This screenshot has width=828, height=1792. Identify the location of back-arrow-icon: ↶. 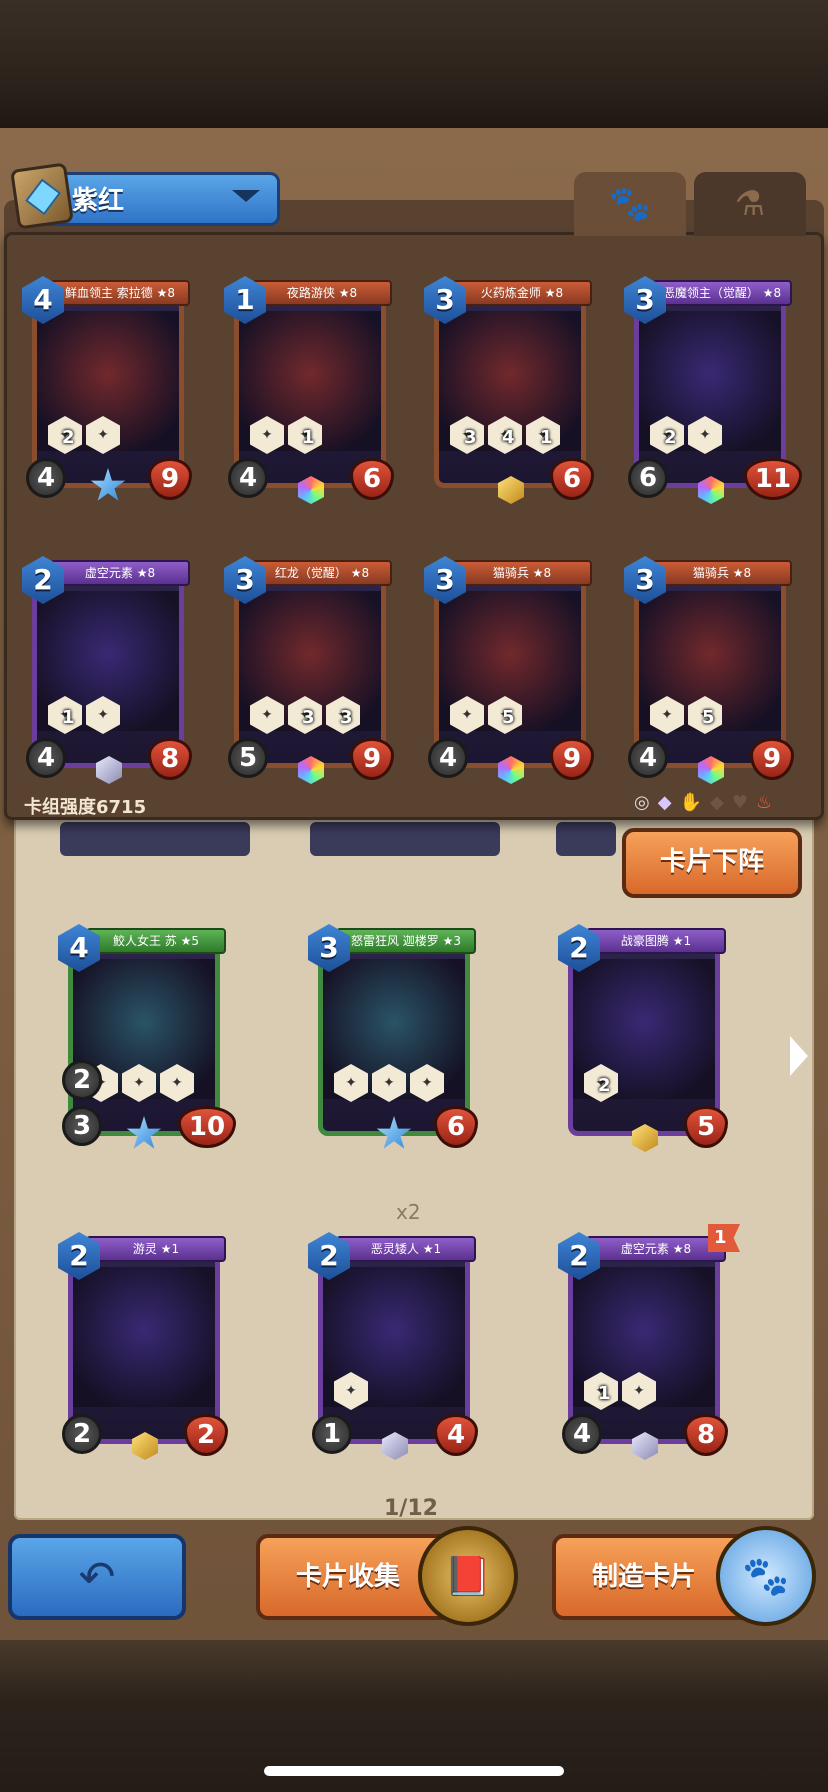
(97, 1577).